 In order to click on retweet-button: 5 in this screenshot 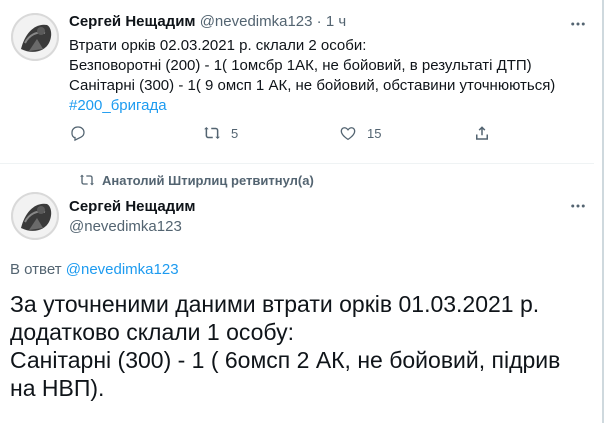, I will do `click(220, 133)`.